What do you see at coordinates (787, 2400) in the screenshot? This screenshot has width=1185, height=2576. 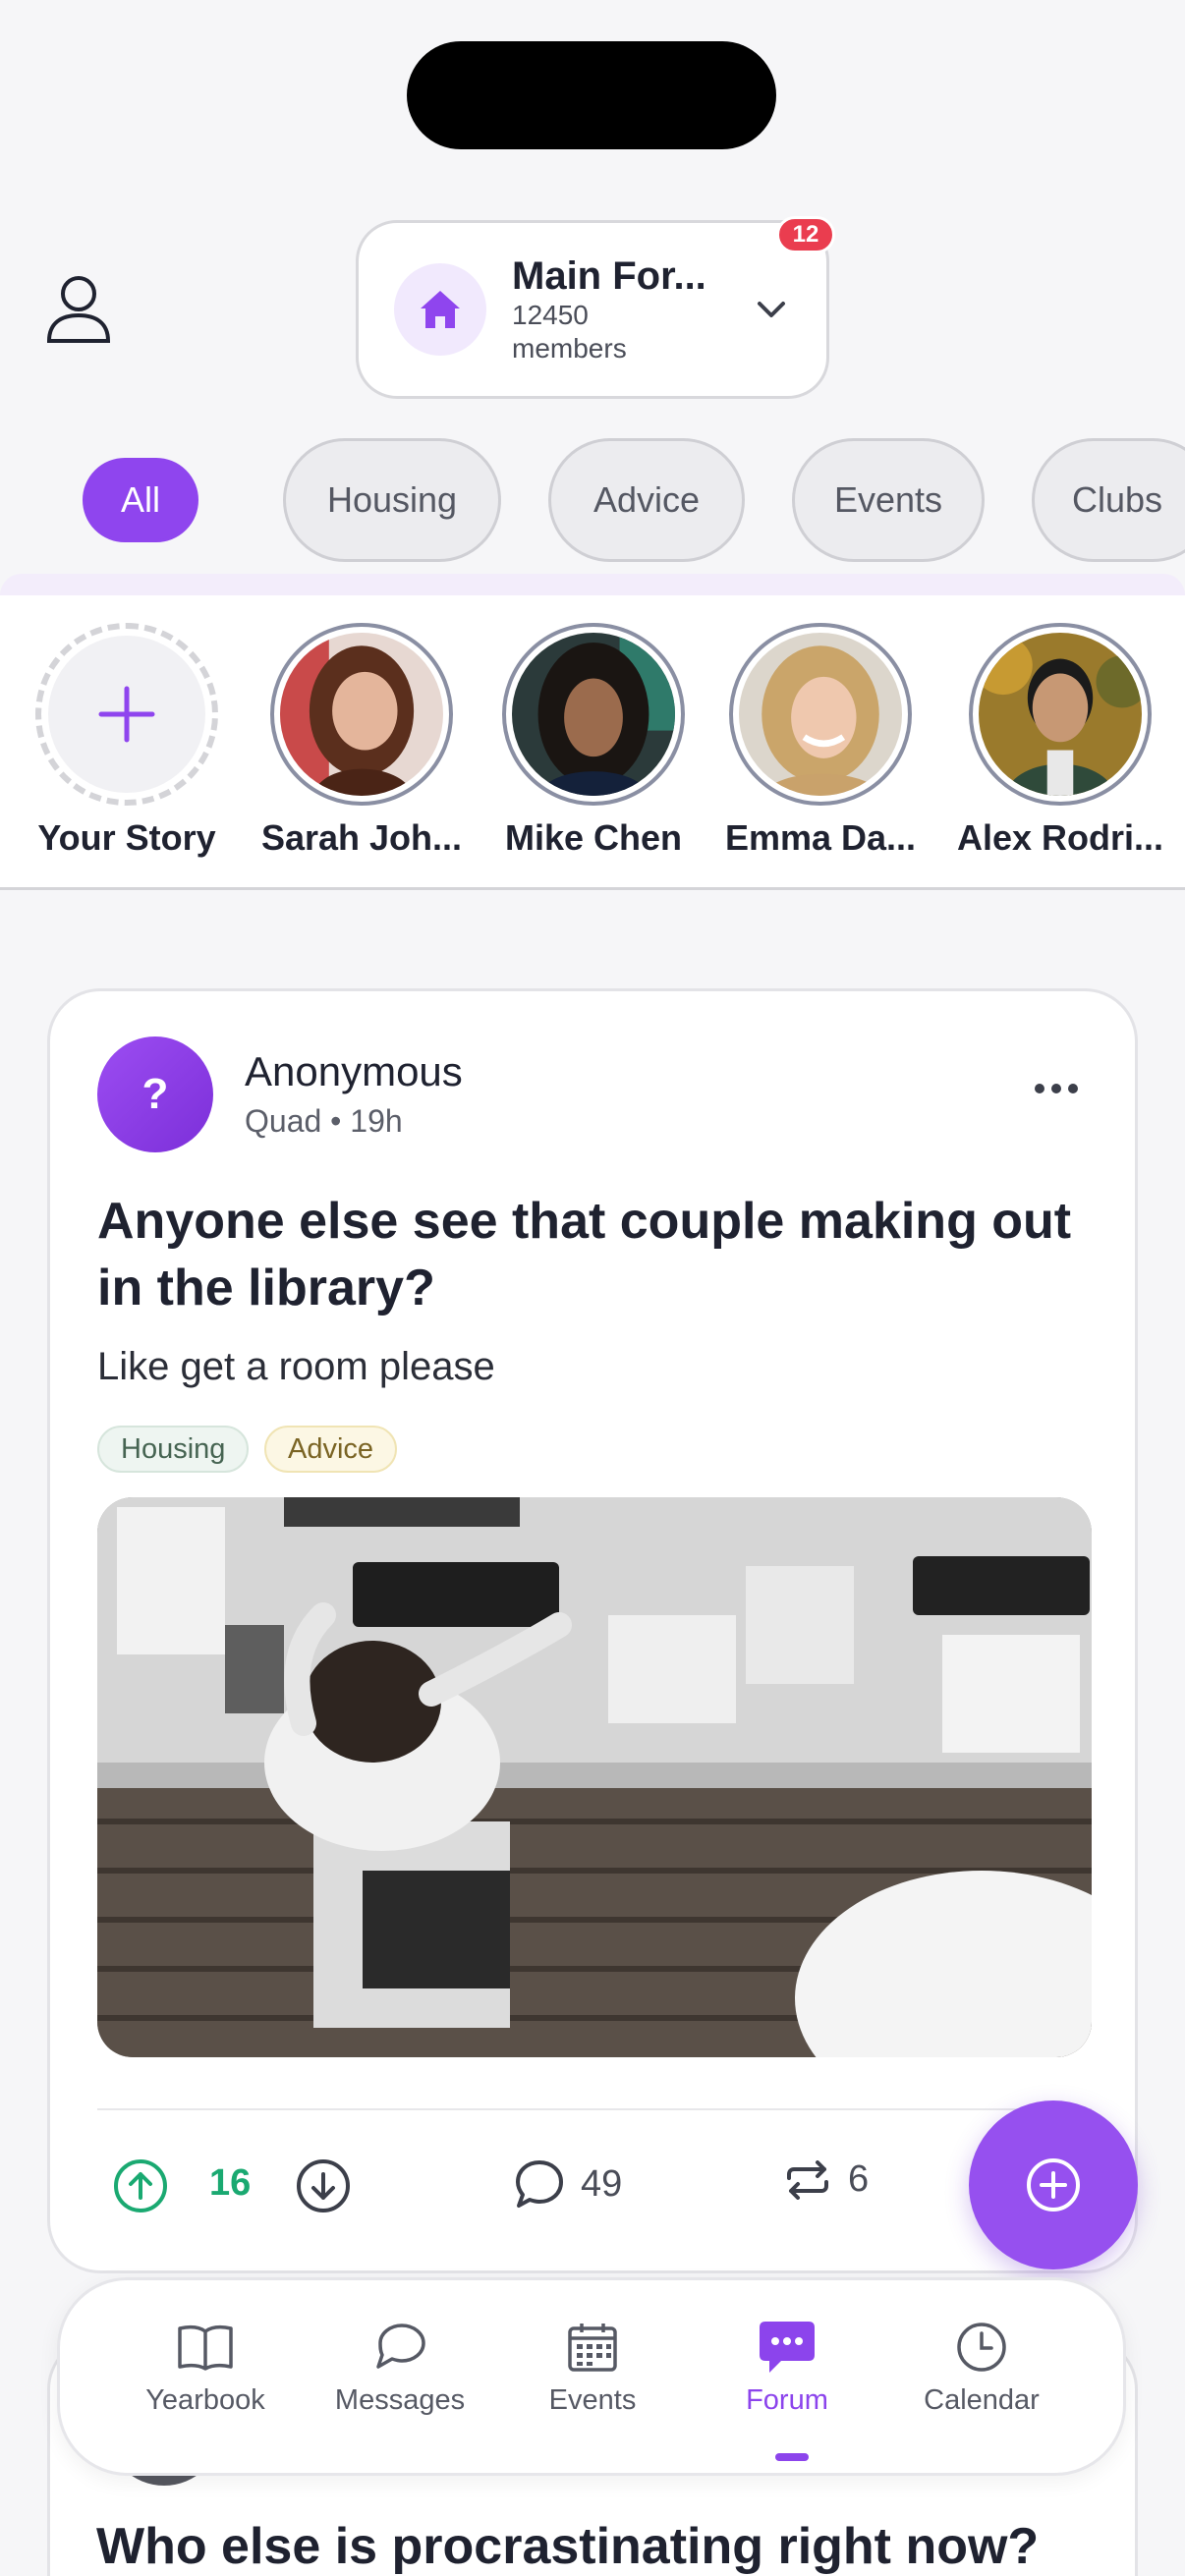 I see `nav-label: Forum` at bounding box center [787, 2400].